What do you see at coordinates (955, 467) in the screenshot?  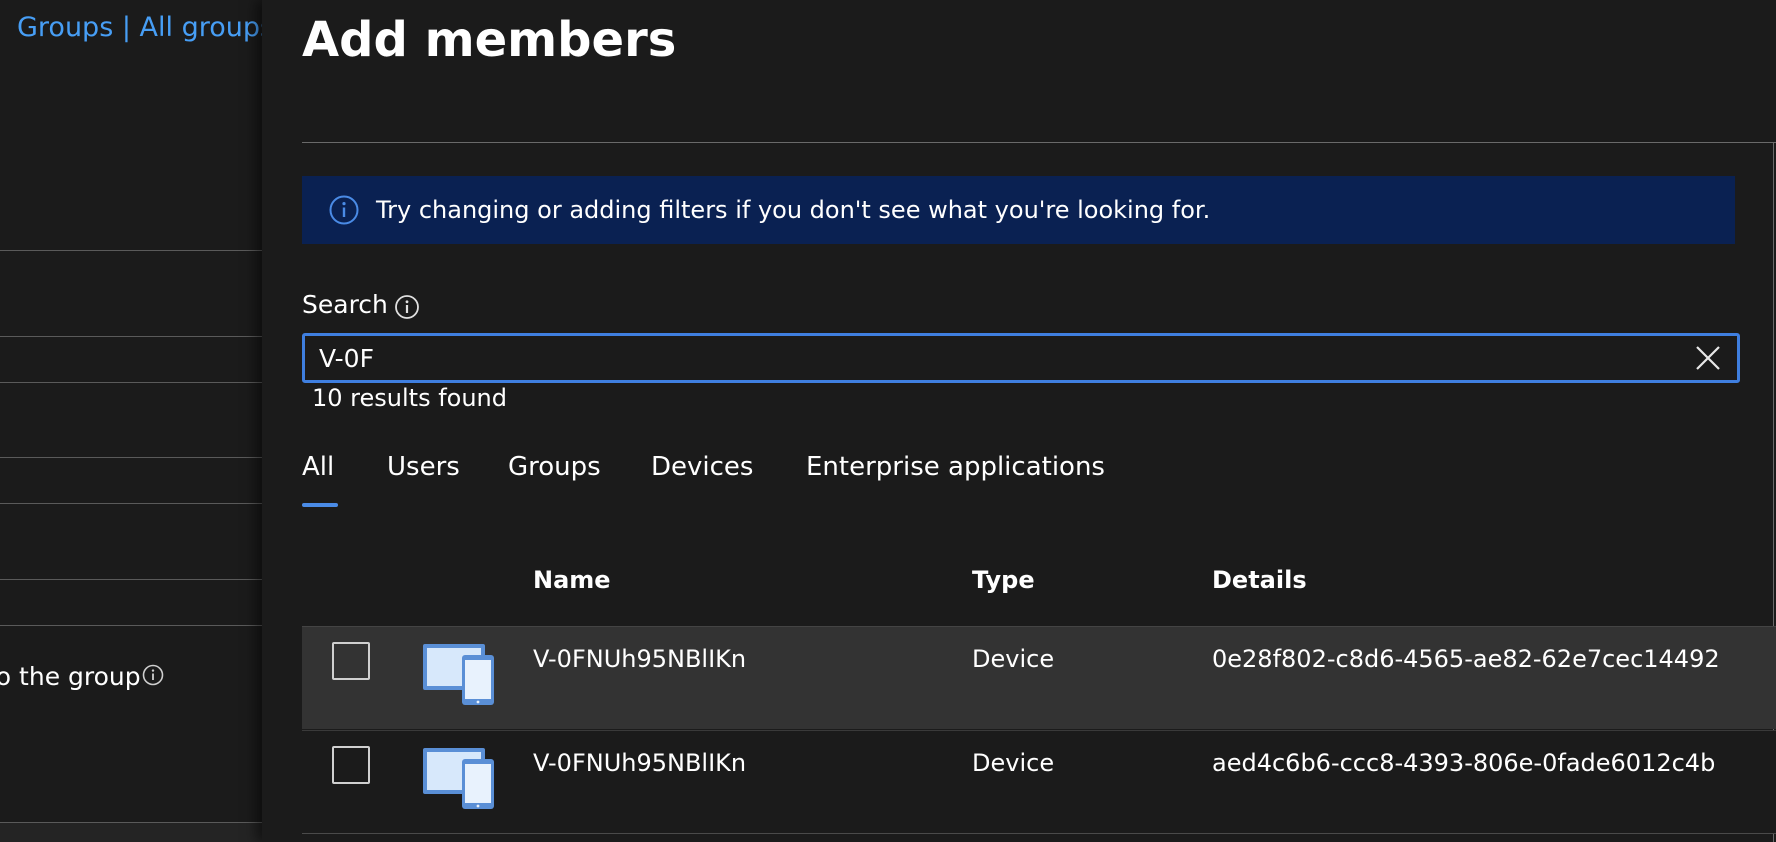 I see `tab-enterprise-applications: Enterprise applications` at bounding box center [955, 467].